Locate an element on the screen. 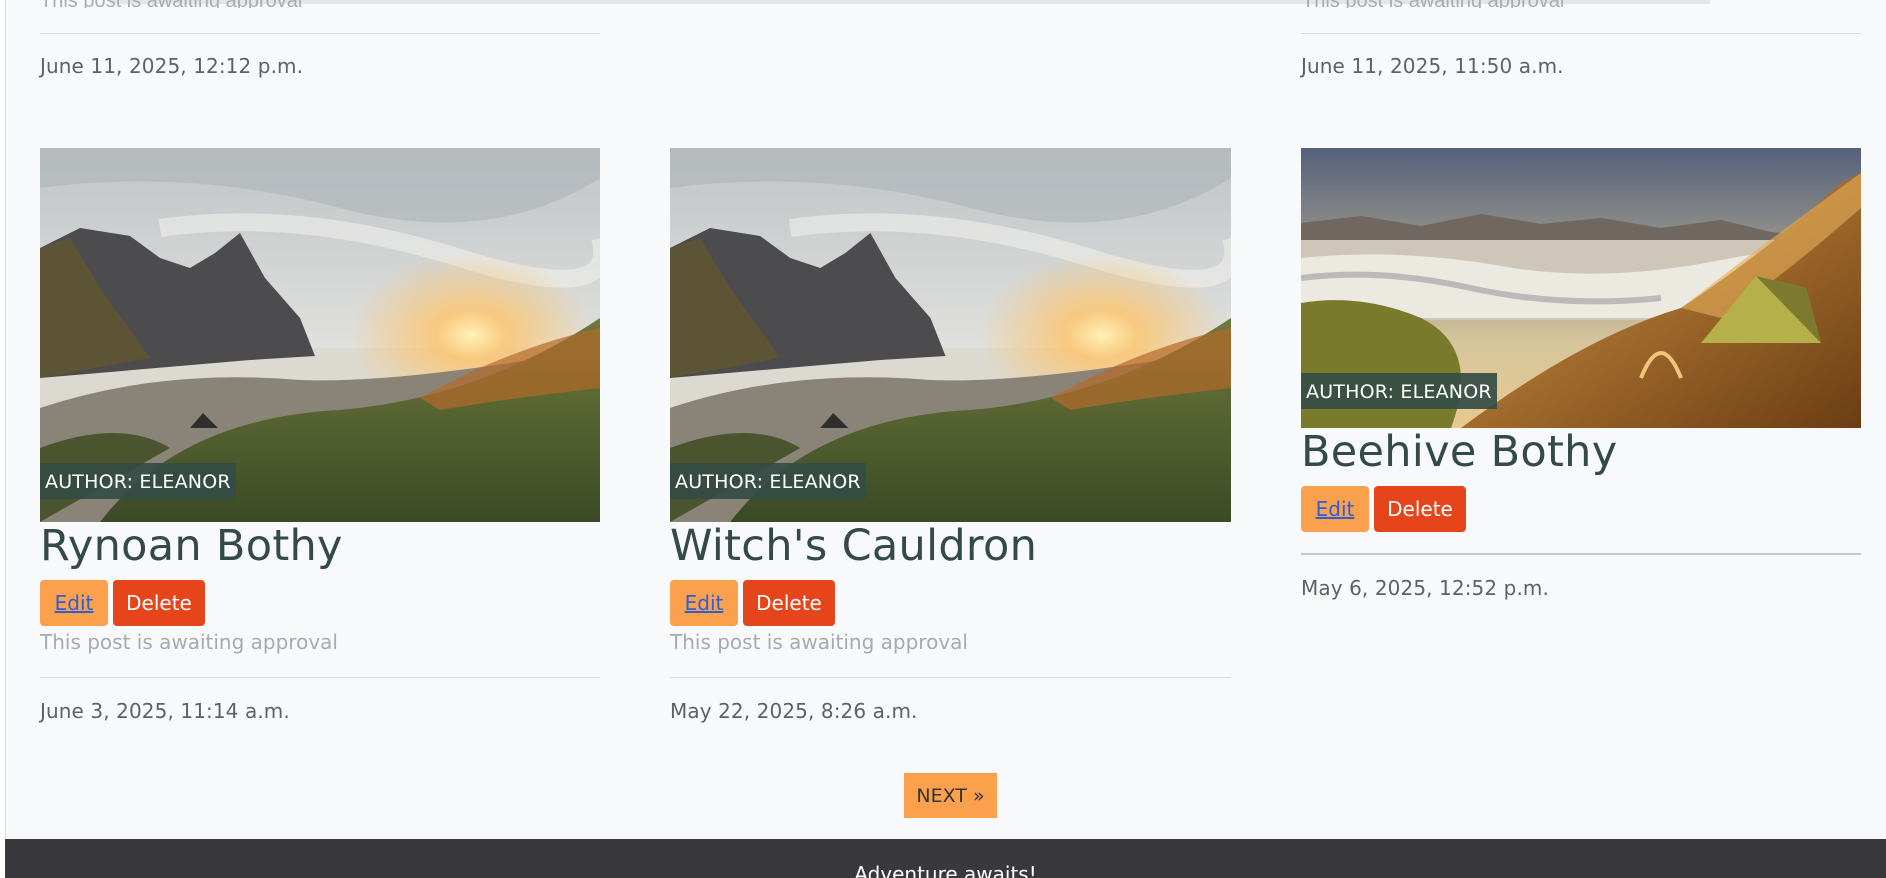 The image size is (1886, 878). post-date: June 11, 2025, 11:50 a.m. is located at coordinates (1432, 66).